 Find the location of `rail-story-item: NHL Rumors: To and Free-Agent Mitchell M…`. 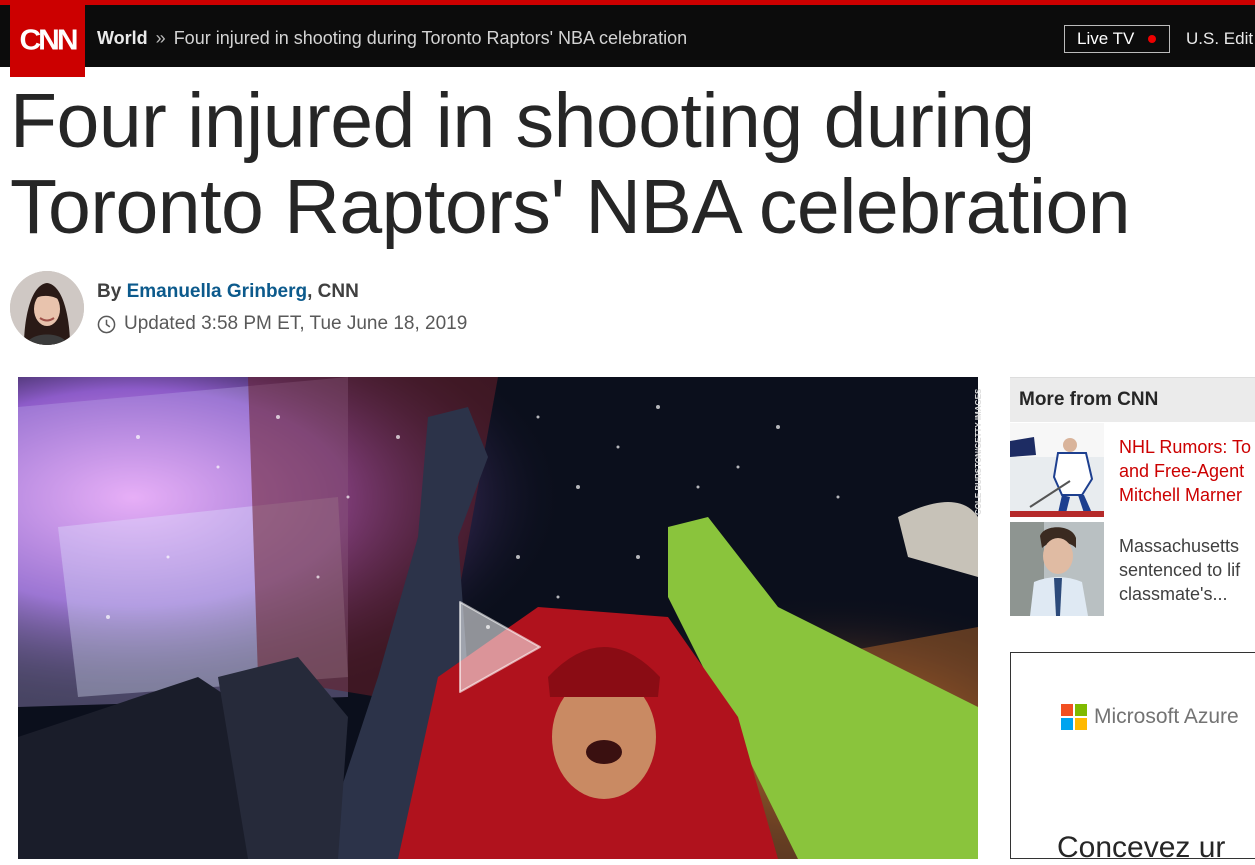

rail-story-item: NHL Rumors: To and Free-Agent Mitchell M… is located at coordinates (1132, 470).